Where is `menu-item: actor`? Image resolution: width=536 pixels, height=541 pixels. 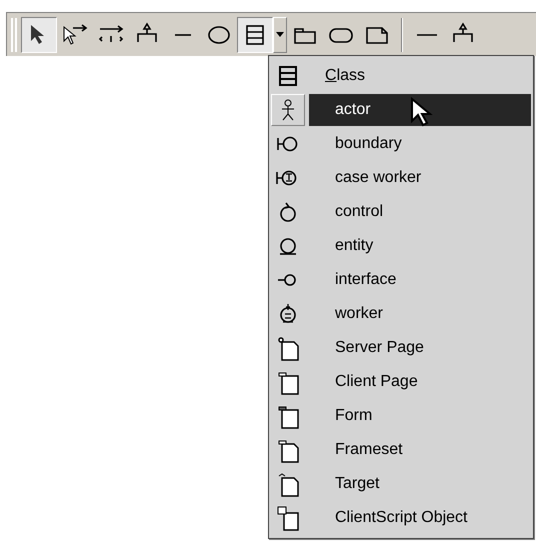 menu-item: actor is located at coordinates (420, 110).